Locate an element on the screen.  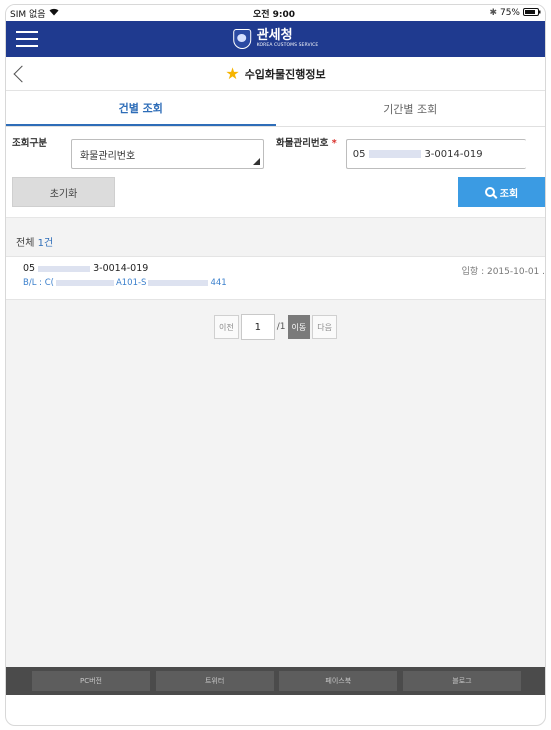
query-type-value: 화물관리번호 is located at coordinates (107, 156).